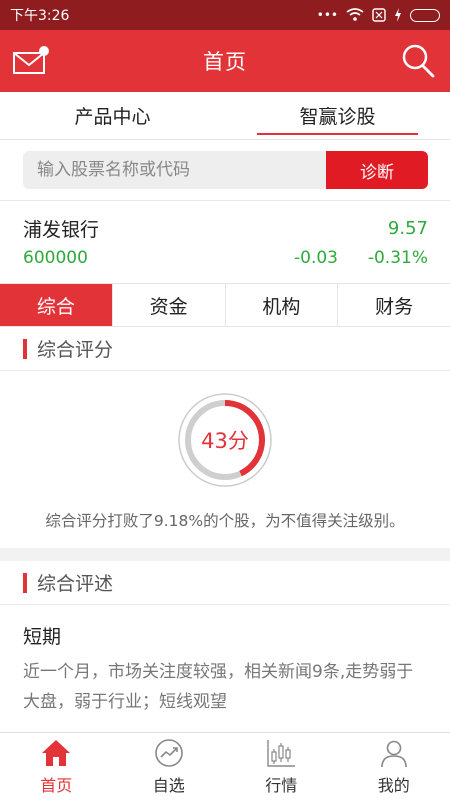 The image size is (450, 800). I want to click on score-gauge: 43分, so click(225, 440).